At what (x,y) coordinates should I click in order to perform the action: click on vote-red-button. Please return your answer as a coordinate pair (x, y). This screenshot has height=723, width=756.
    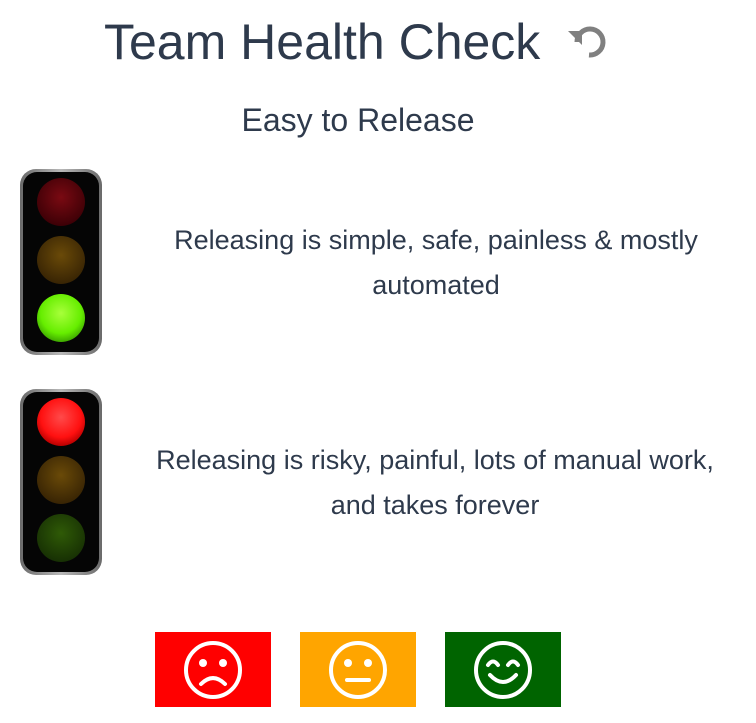
    Looking at the image, I should click on (213, 669).